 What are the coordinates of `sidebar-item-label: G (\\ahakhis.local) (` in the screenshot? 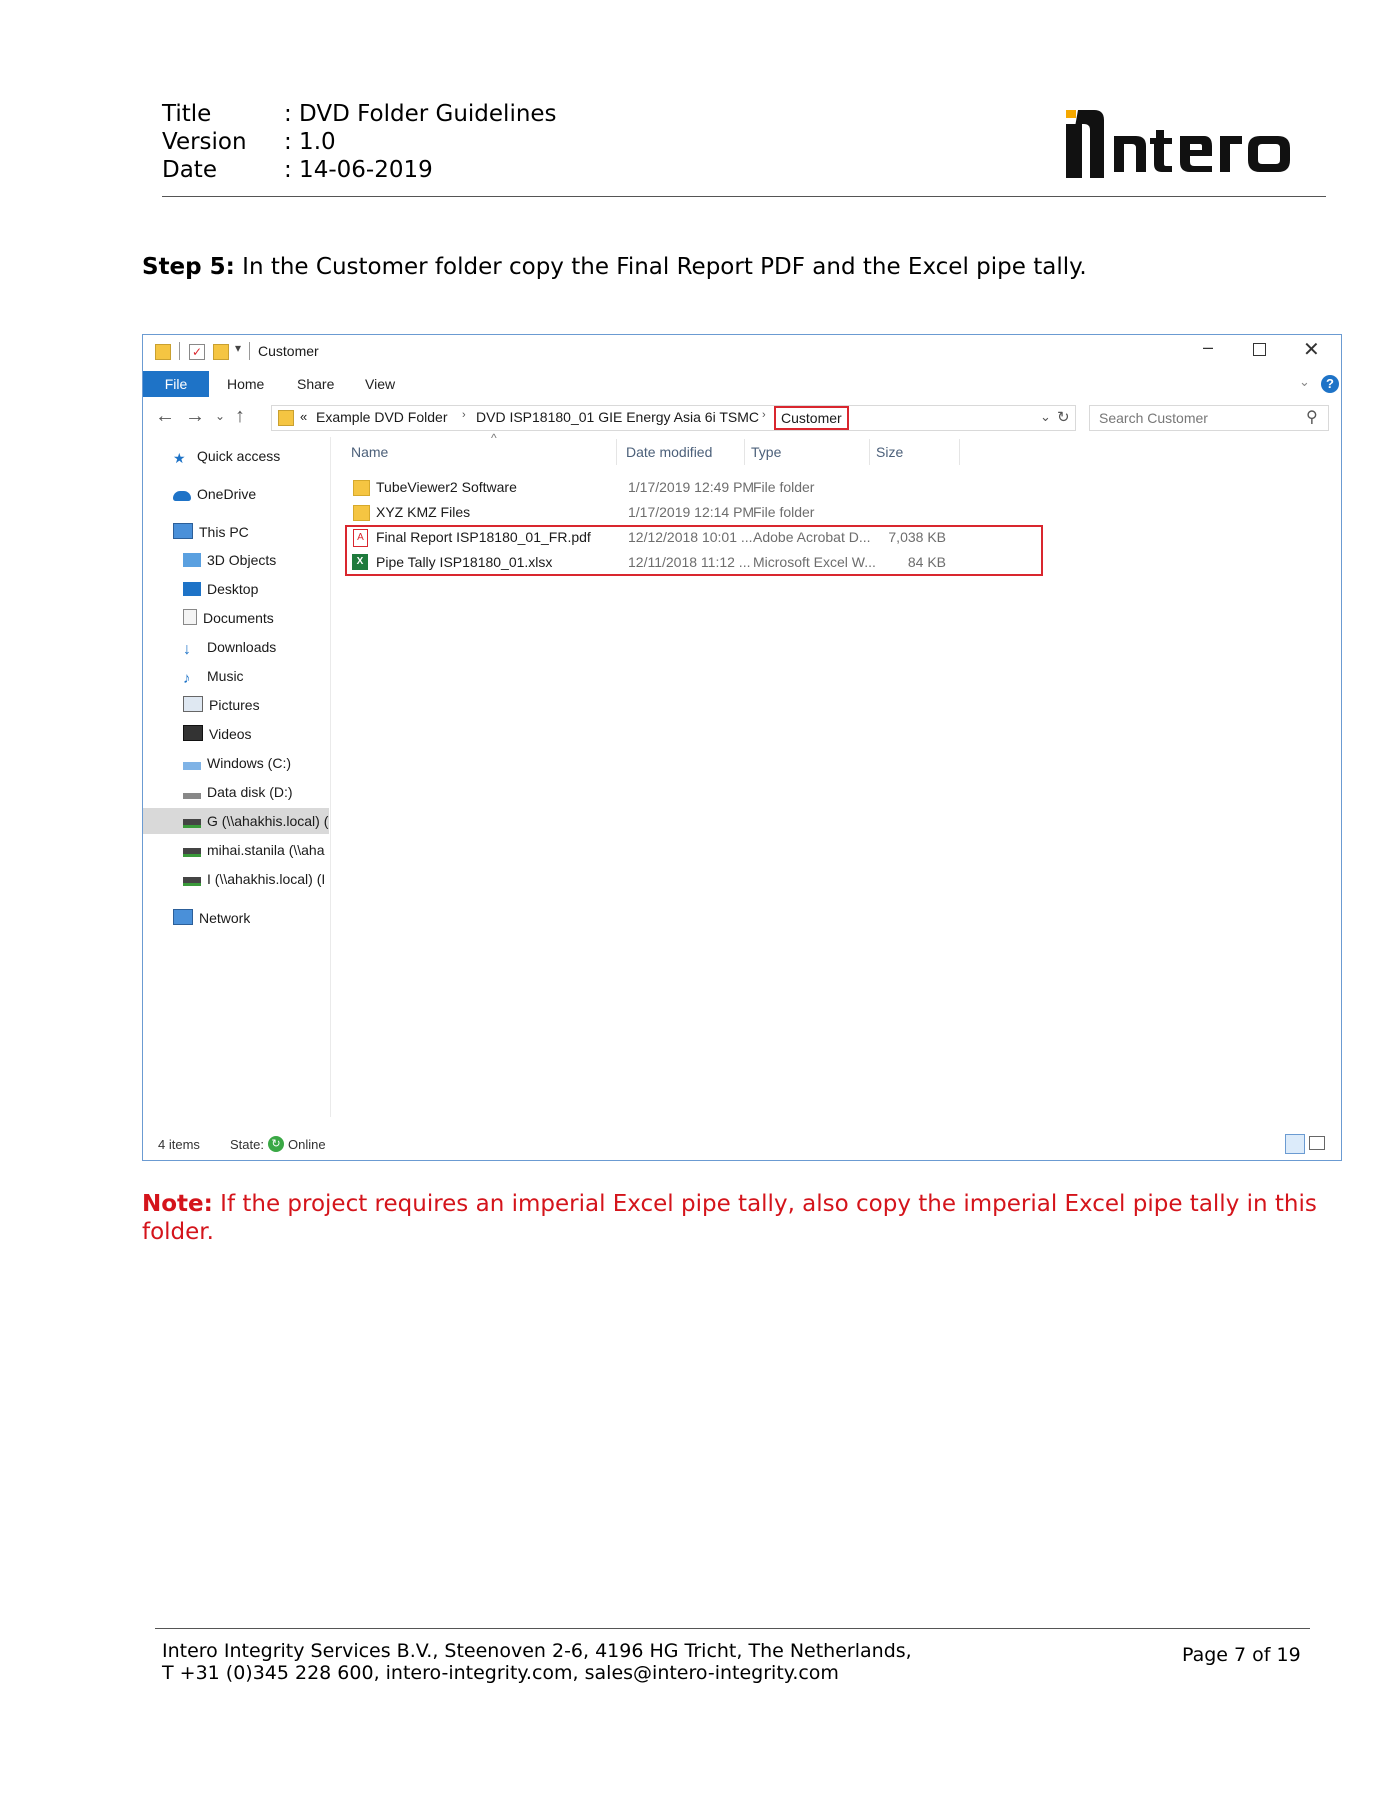 It's located at (268, 821).